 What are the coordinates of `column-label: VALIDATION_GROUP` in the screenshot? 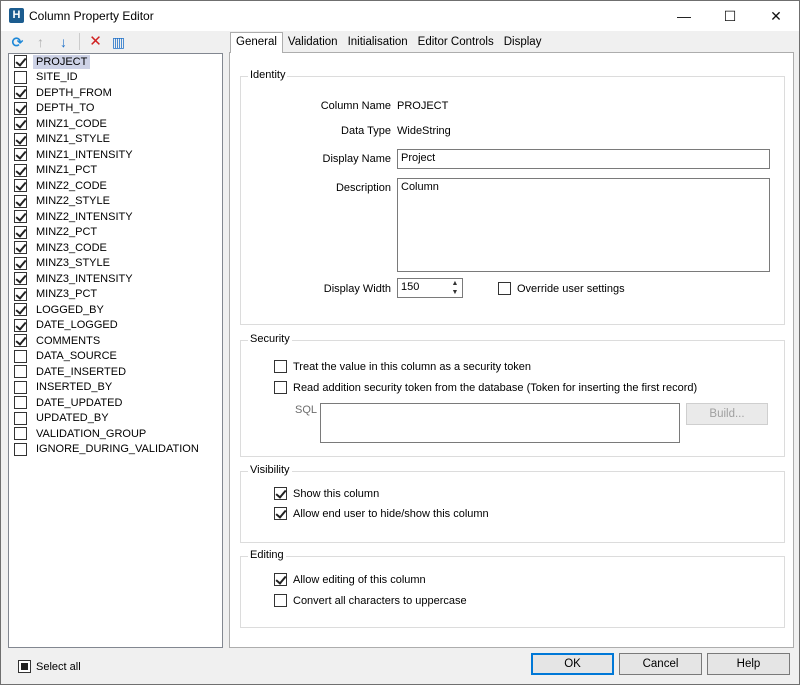 It's located at (91, 433).